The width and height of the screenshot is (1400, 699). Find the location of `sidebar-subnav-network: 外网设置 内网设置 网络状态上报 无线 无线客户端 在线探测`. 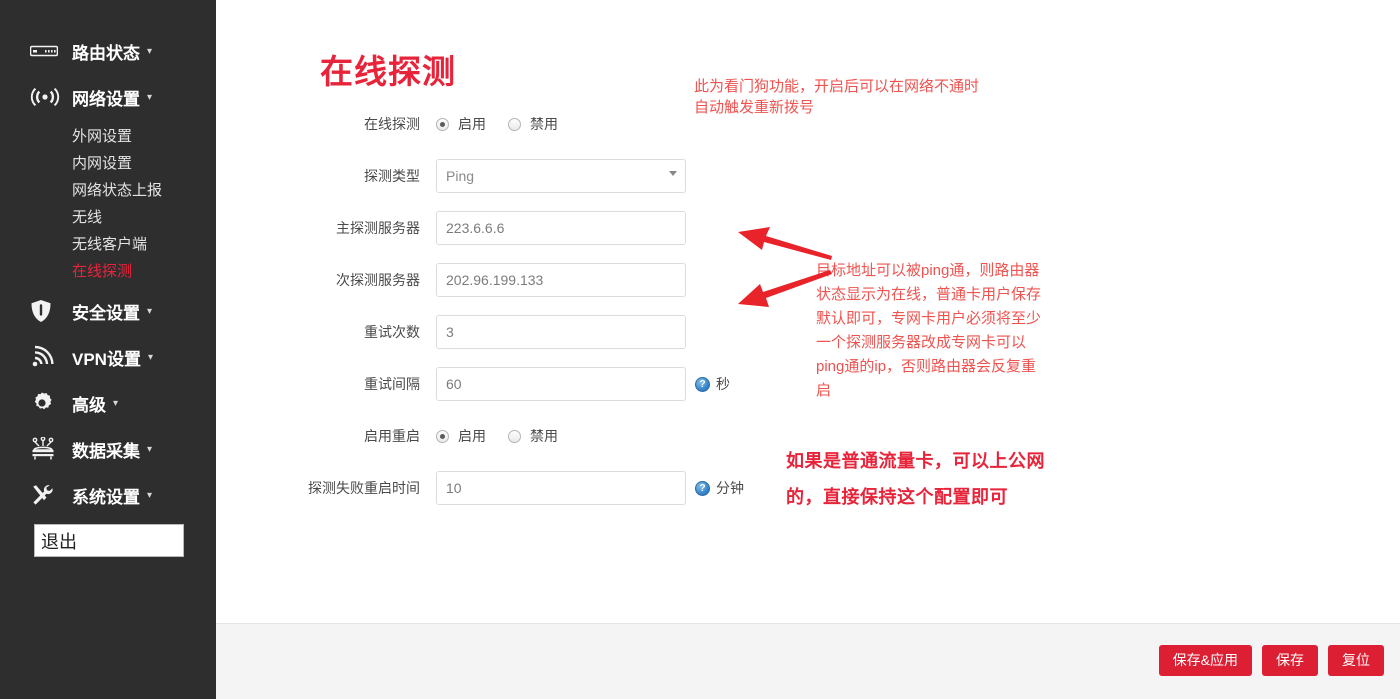

sidebar-subnav-network: 外网设置 内网设置 网络状态上报 无线 无线客户端 在线探测 is located at coordinates (108, 204).